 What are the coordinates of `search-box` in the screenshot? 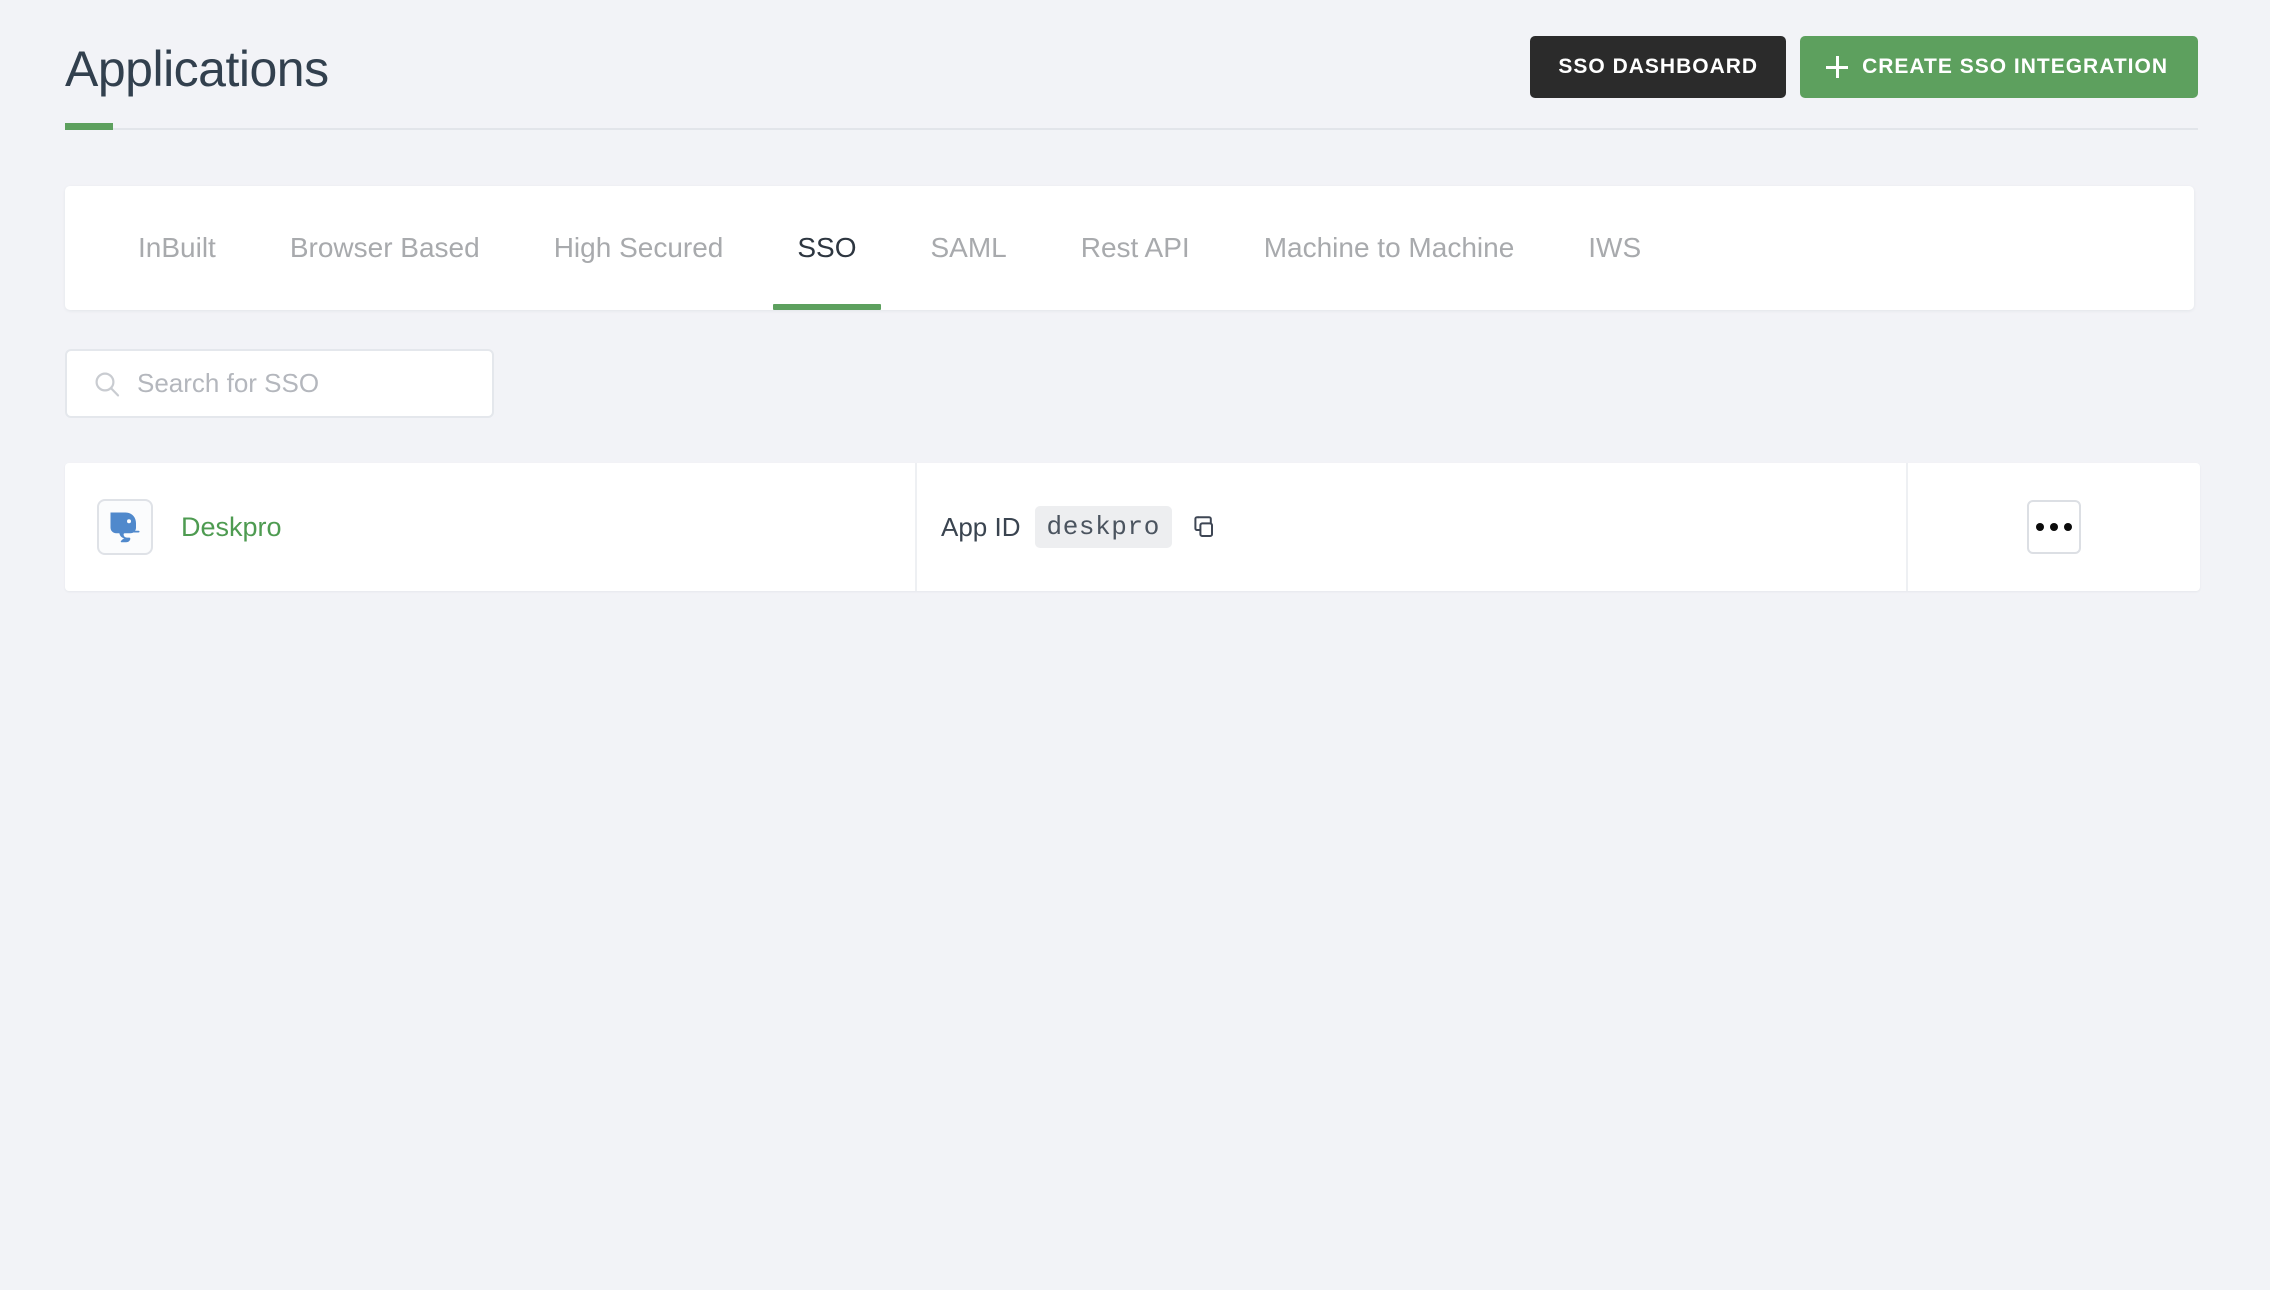 It's located at (279, 383).